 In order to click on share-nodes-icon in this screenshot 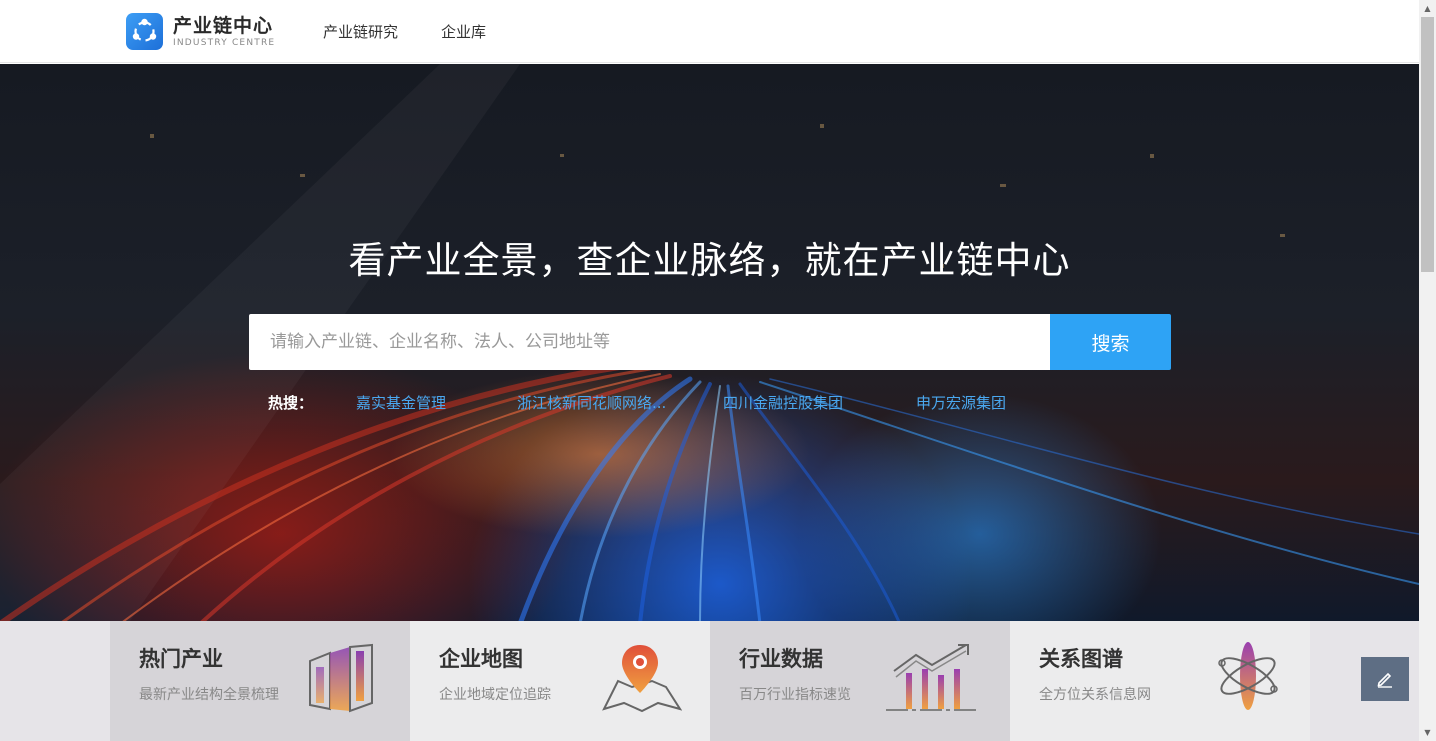, I will do `click(144, 31)`.